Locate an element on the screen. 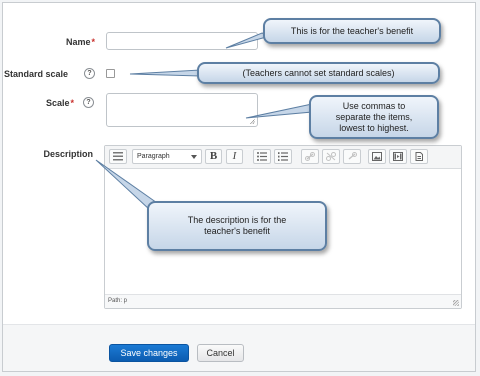 The height and width of the screenshot is (376, 480). name-input is located at coordinates (182, 41).